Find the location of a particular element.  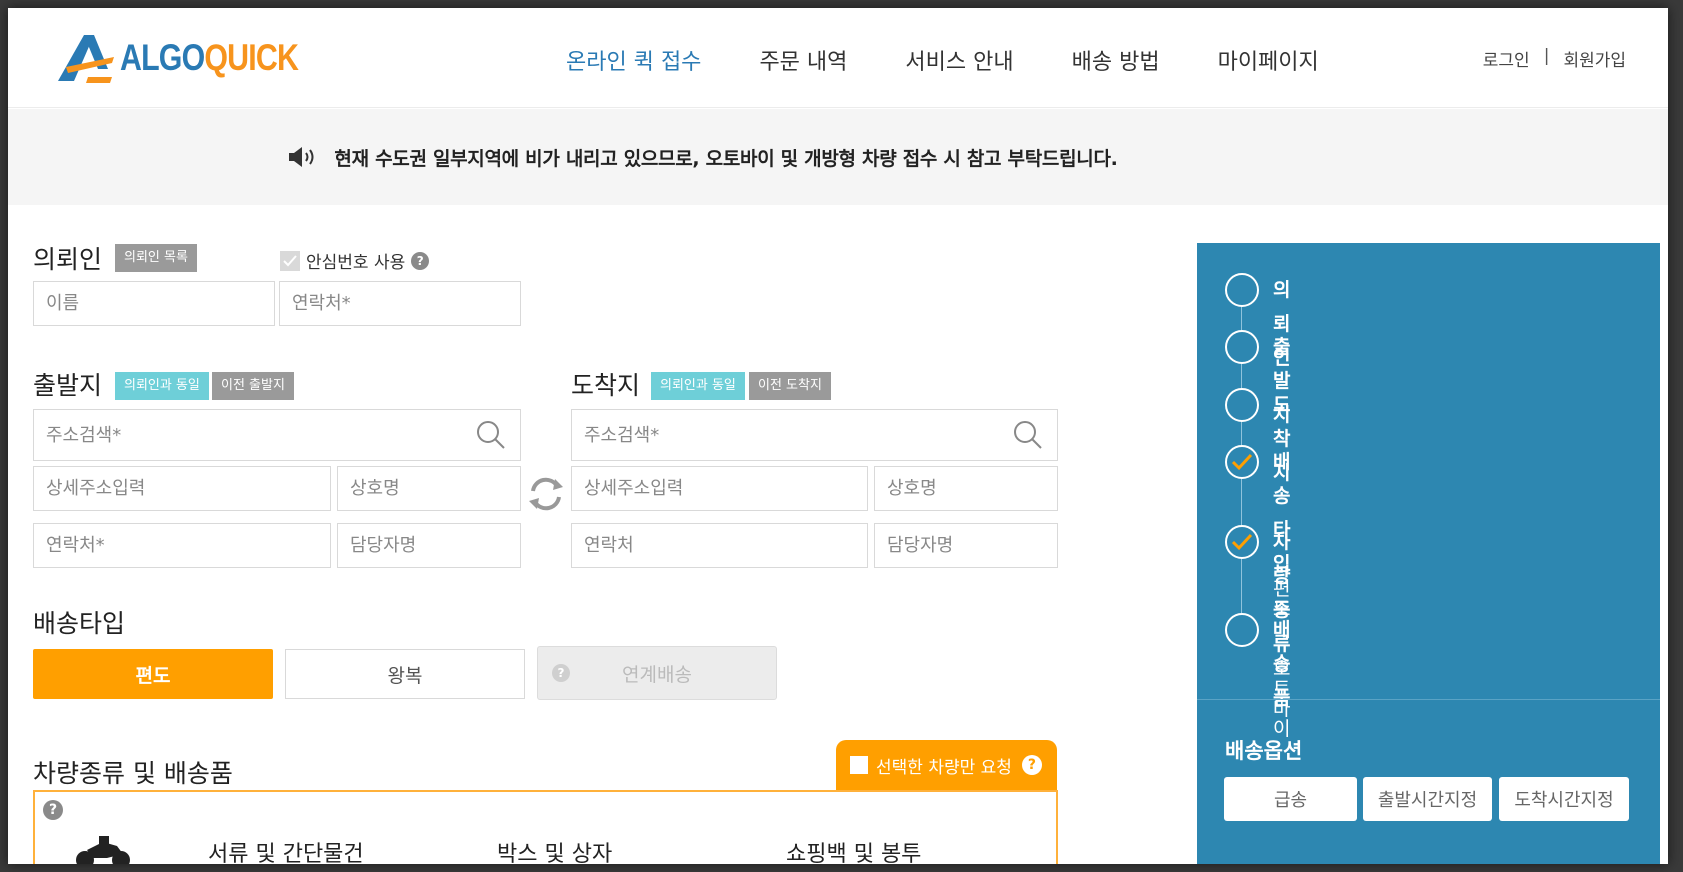

origin-phone-input is located at coordinates (182, 545).